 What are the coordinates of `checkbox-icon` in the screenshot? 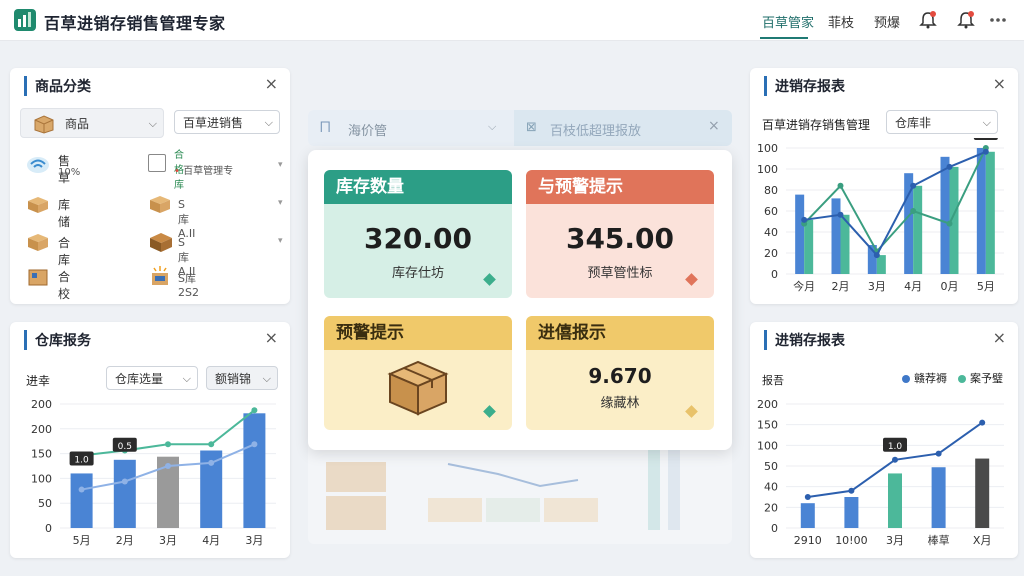 It's located at (157, 163).